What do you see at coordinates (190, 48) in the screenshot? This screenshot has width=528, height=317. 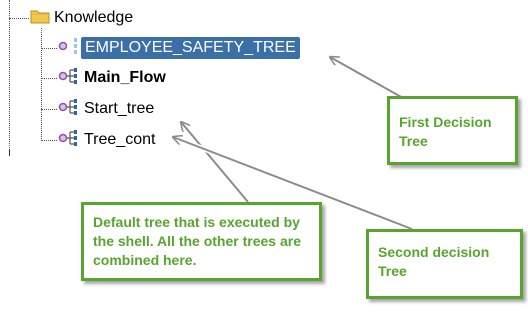 I see `tree-node-label: EMPLOYEE_SAFETY_TREE` at bounding box center [190, 48].